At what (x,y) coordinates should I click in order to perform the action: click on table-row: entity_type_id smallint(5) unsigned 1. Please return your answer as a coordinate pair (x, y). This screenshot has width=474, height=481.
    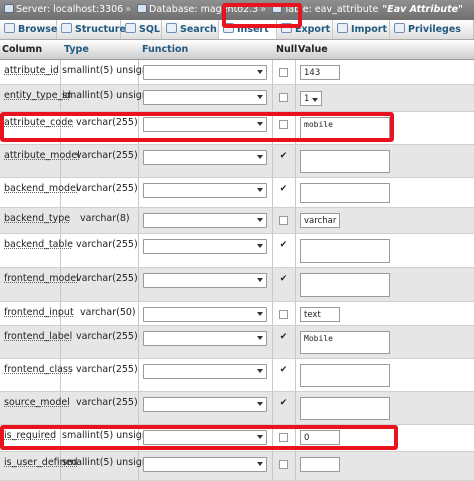
    Looking at the image, I should click on (237, 98).